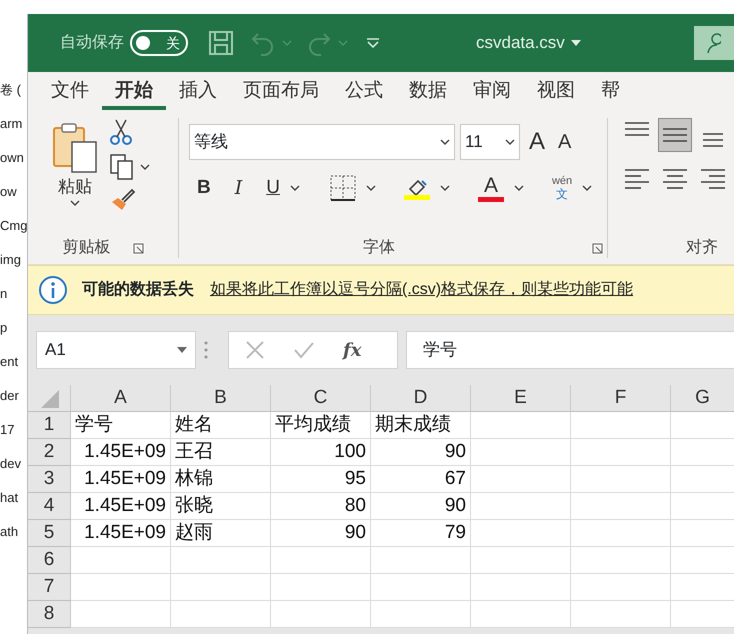  I want to click on insert-function-button: fx, so click(352, 350).